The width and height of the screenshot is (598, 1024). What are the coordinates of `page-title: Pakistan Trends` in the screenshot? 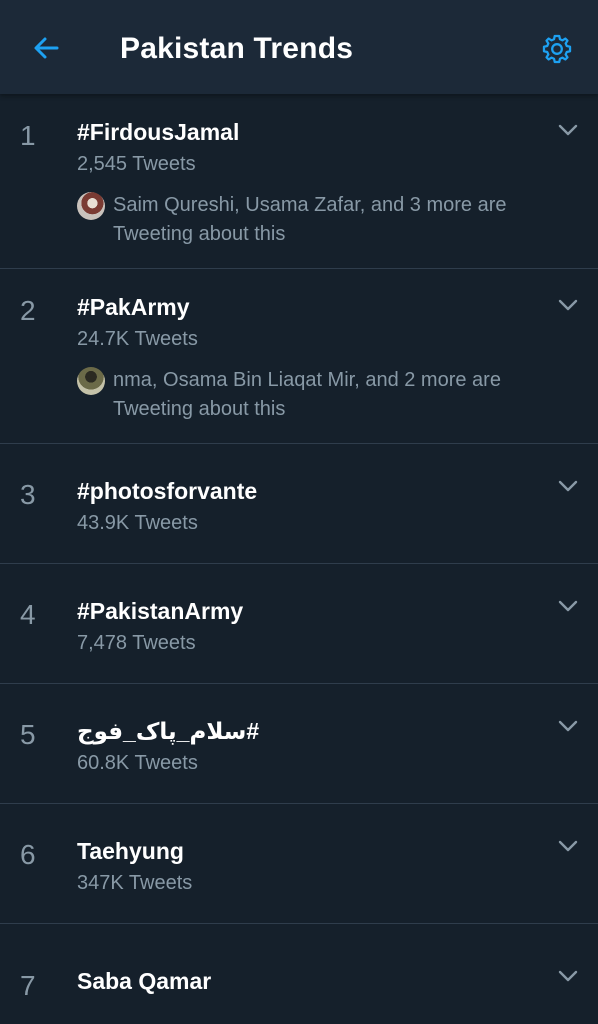 It's located at (237, 48).